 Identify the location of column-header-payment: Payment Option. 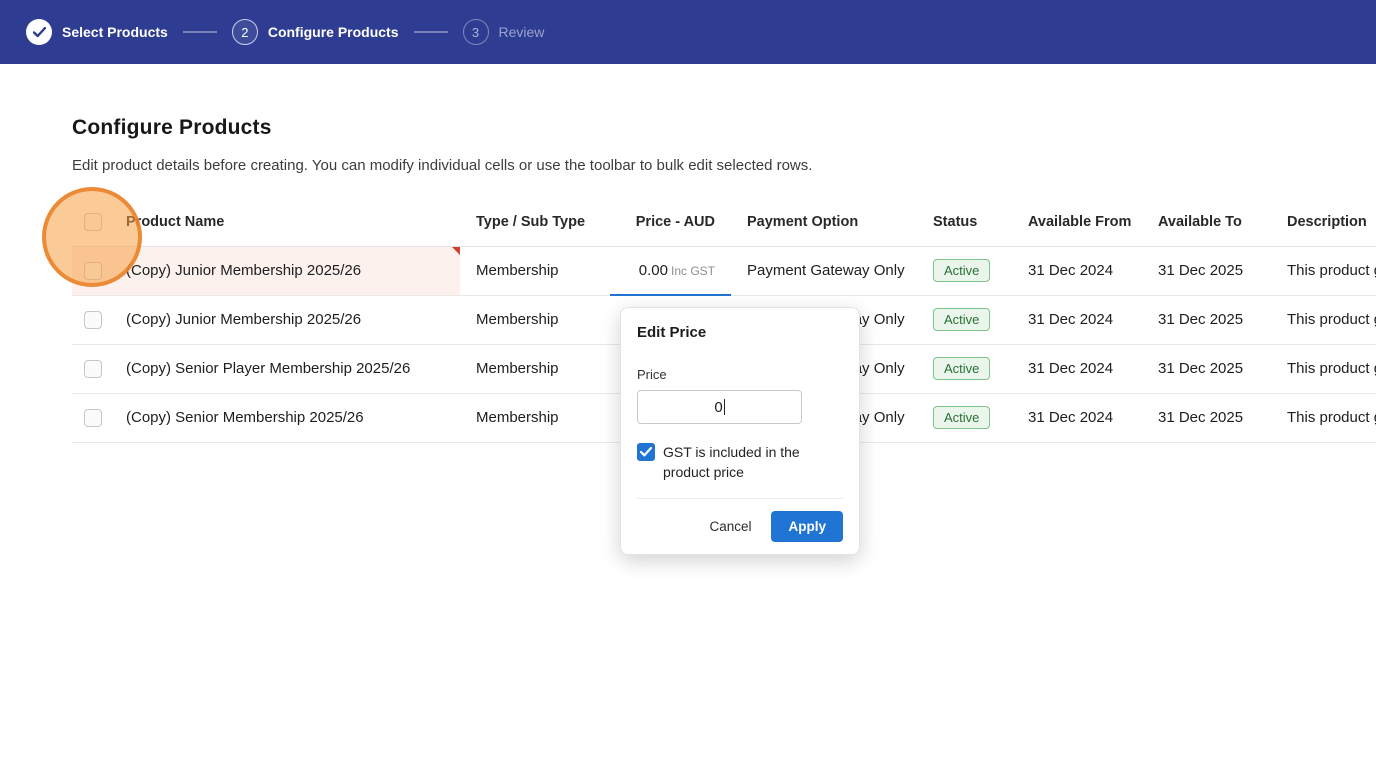
(824, 222).